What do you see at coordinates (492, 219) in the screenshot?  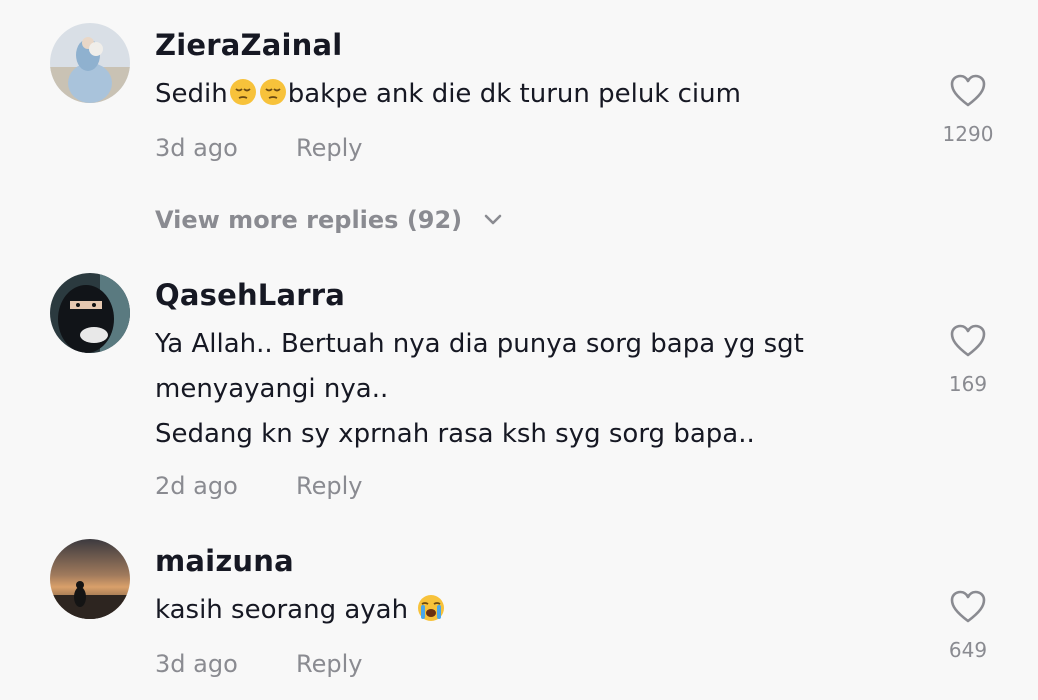 I see `chevron-down-icon` at bounding box center [492, 219].